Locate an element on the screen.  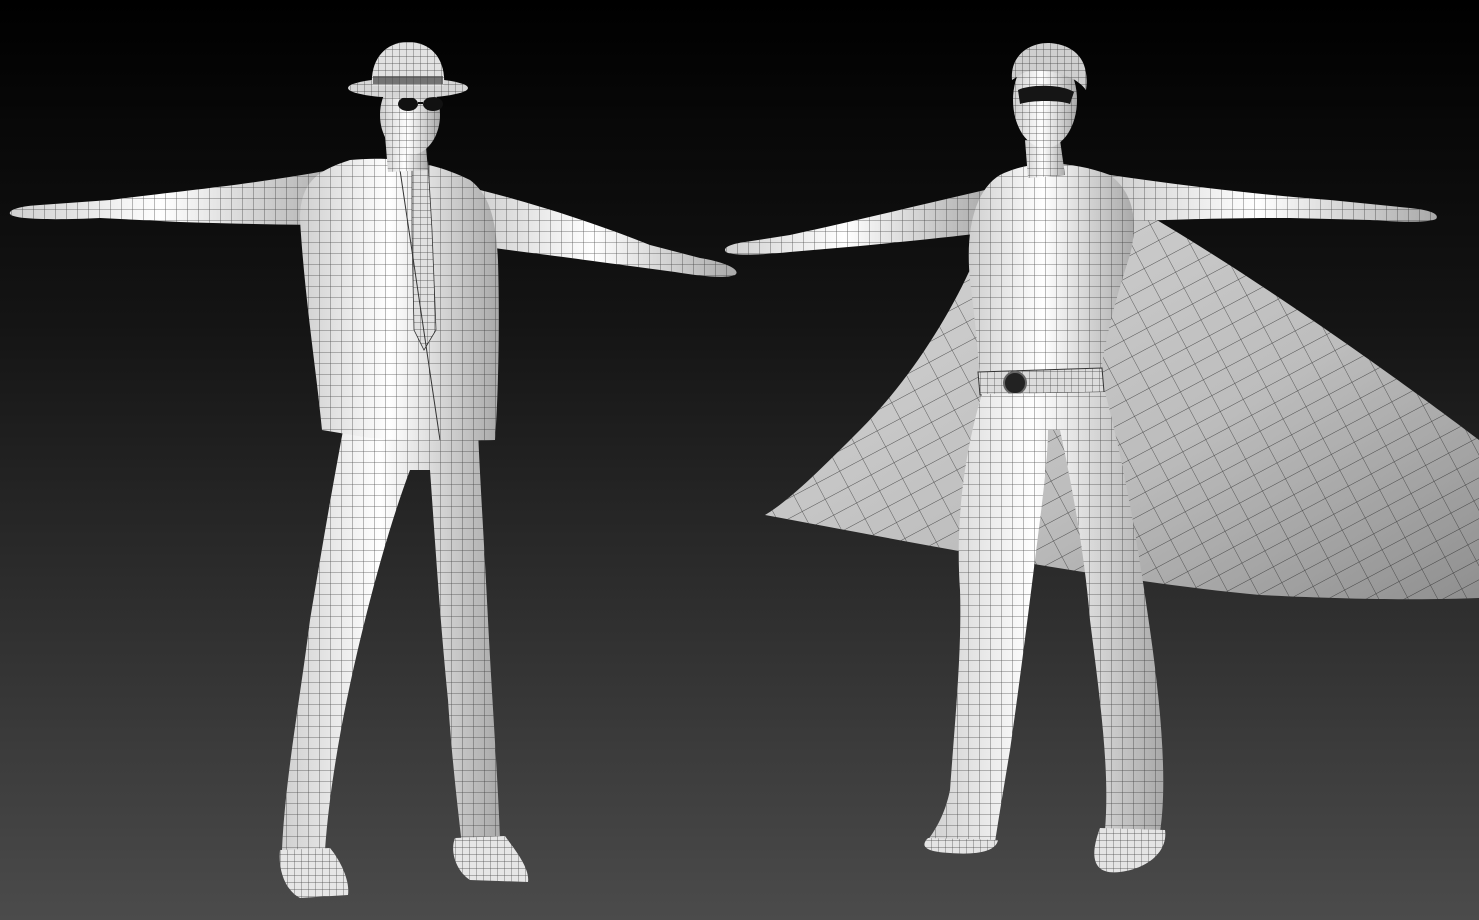
belt is located at coordinates (1041, 381).